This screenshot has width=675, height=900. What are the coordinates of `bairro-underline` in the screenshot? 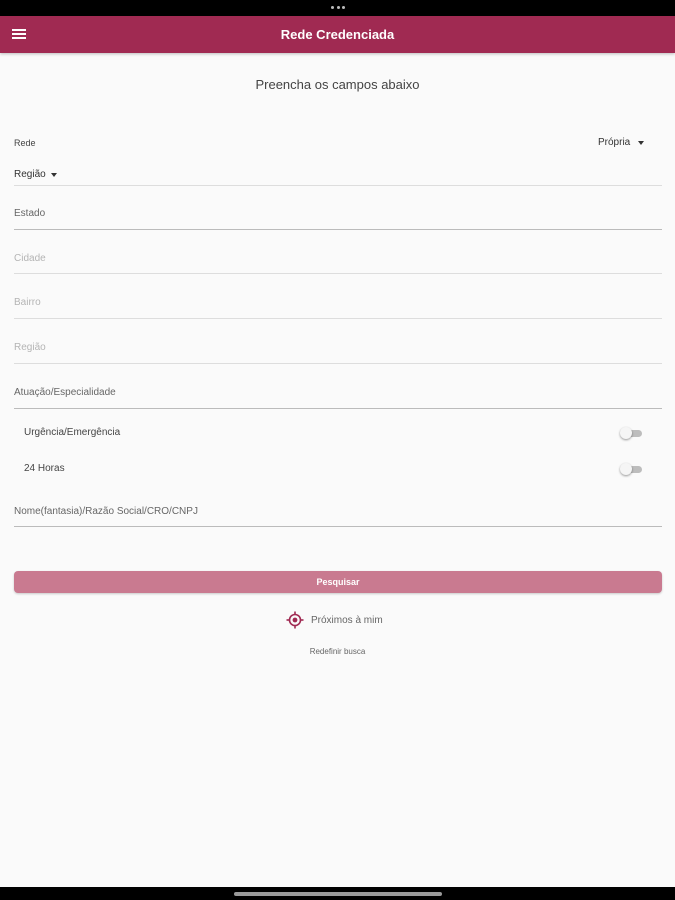 It's located at (338, 318).